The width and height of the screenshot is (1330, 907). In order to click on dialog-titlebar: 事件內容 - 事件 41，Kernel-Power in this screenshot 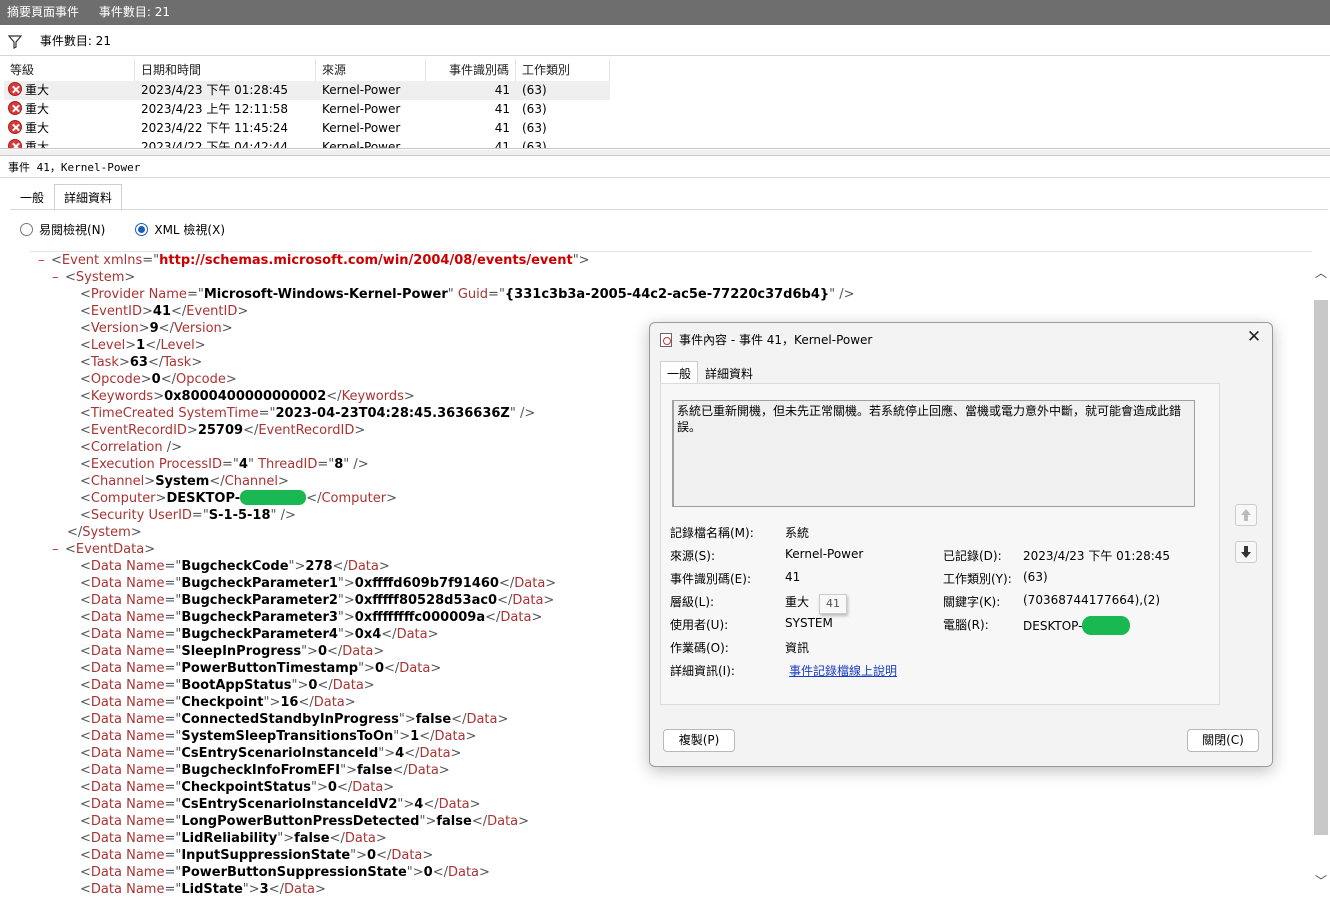, I will do `click(766, 339)`.